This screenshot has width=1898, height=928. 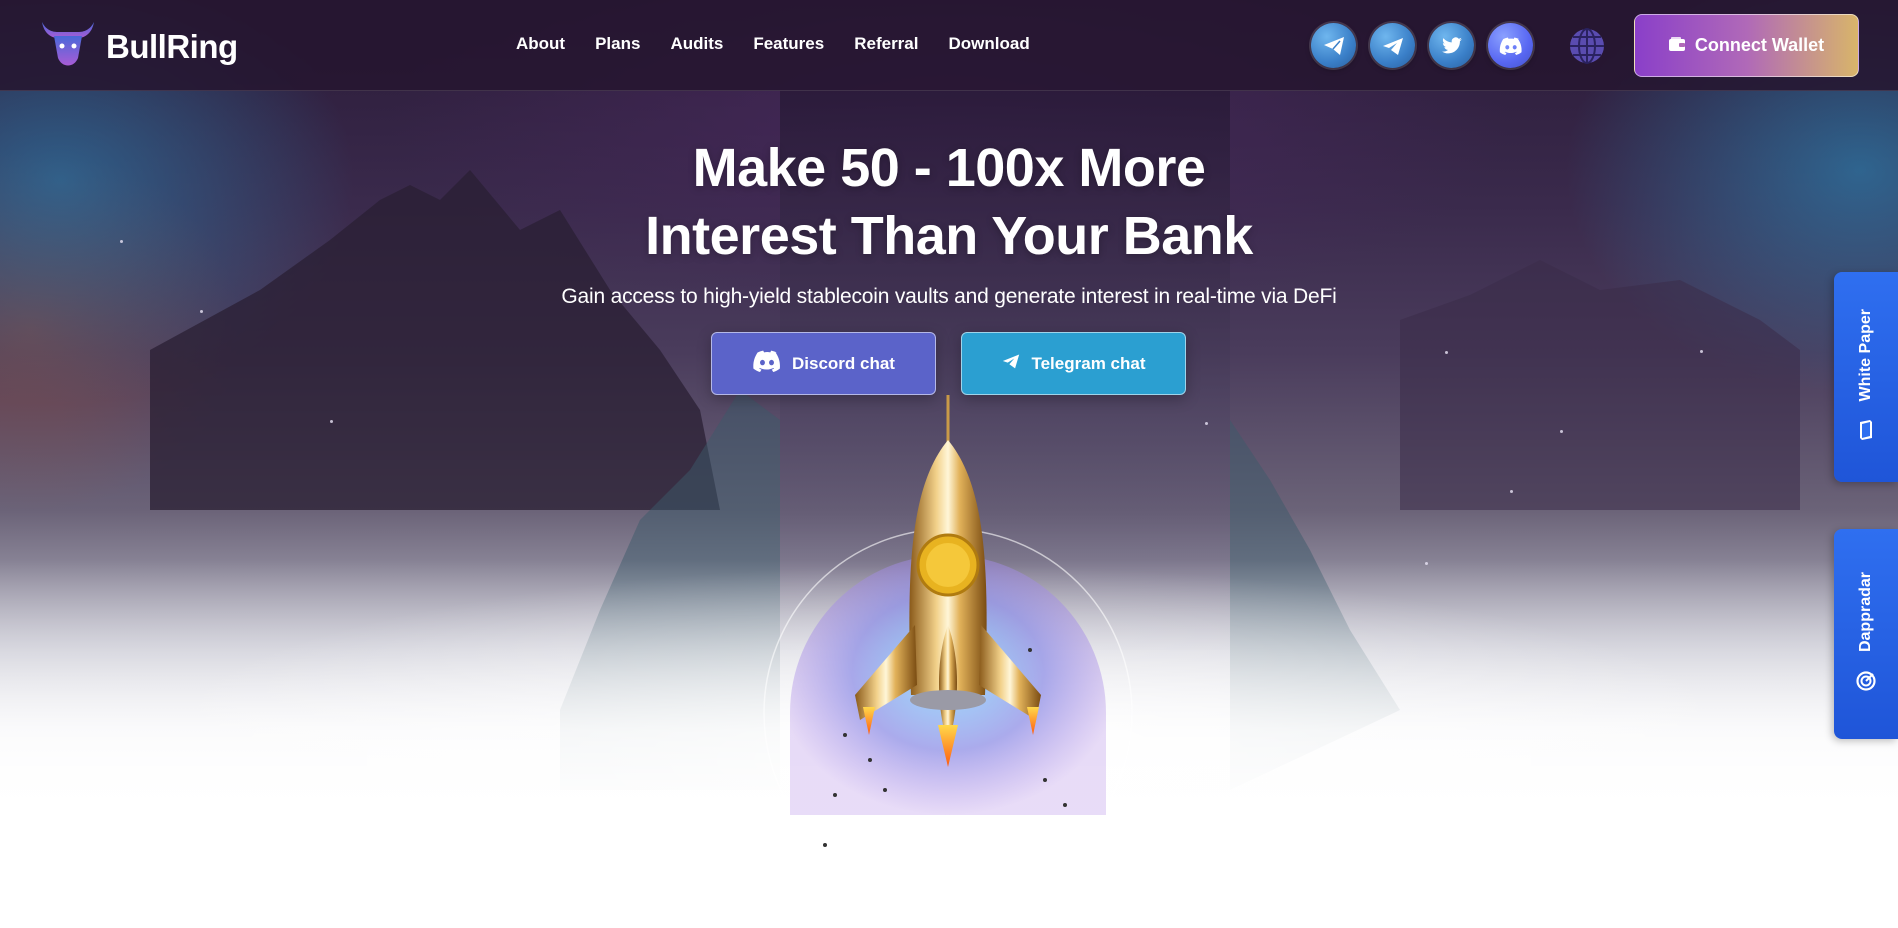 What do you see at coordinates (950, 646) in the screenshot?
I see `rocket-illustration` at bounding box center [950, 646].